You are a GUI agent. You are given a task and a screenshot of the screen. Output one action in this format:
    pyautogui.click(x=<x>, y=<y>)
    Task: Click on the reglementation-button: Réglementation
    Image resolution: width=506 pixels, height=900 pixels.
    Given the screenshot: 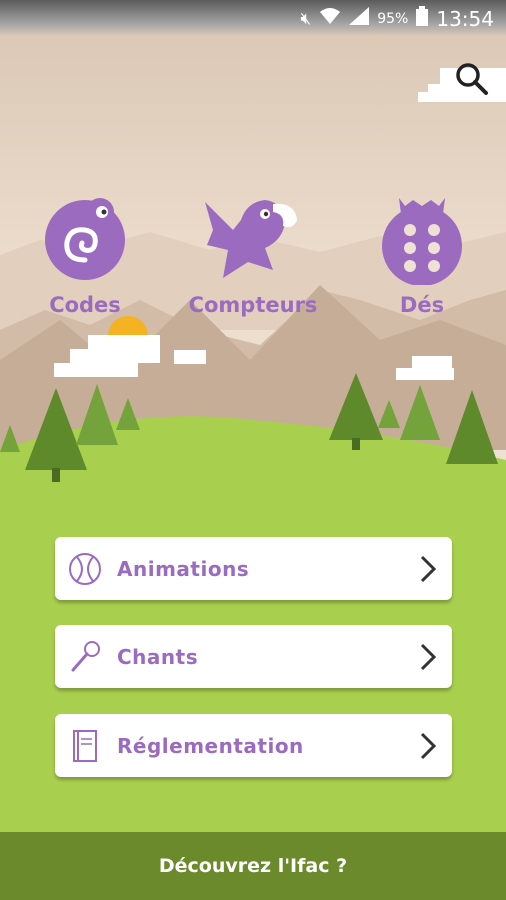 What is the action you would take?
    pyautogui.click(x=253, y=745)
    